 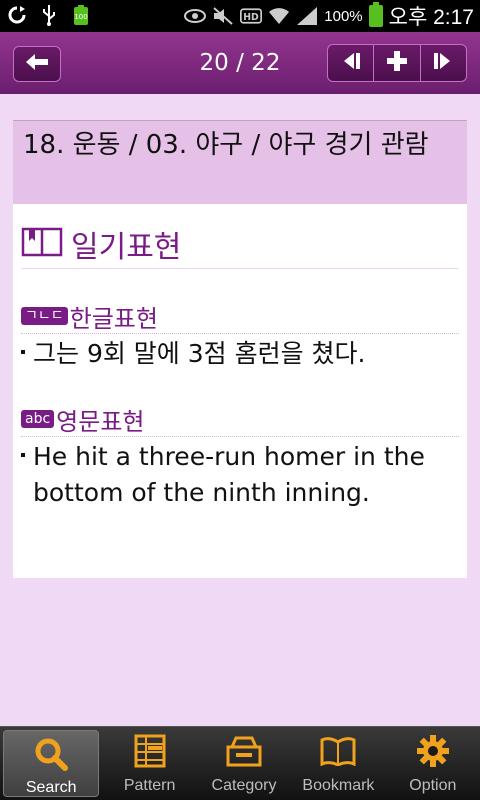 What do you see at coordinates (307, 16) in the screenshot?
I see `signal-icon` at bounding box center [307, 16].